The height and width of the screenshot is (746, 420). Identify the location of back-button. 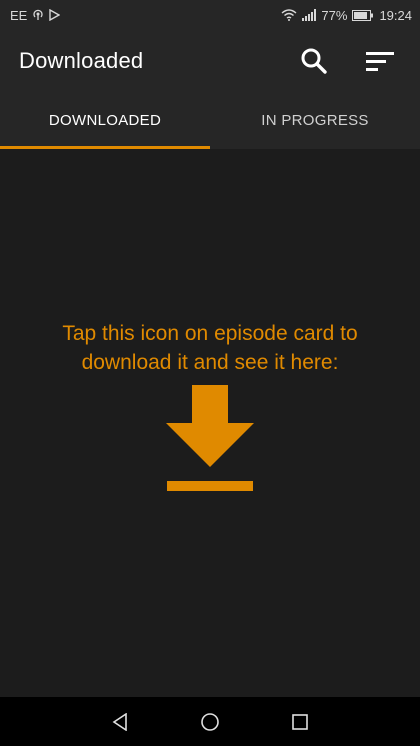
(120, 722).